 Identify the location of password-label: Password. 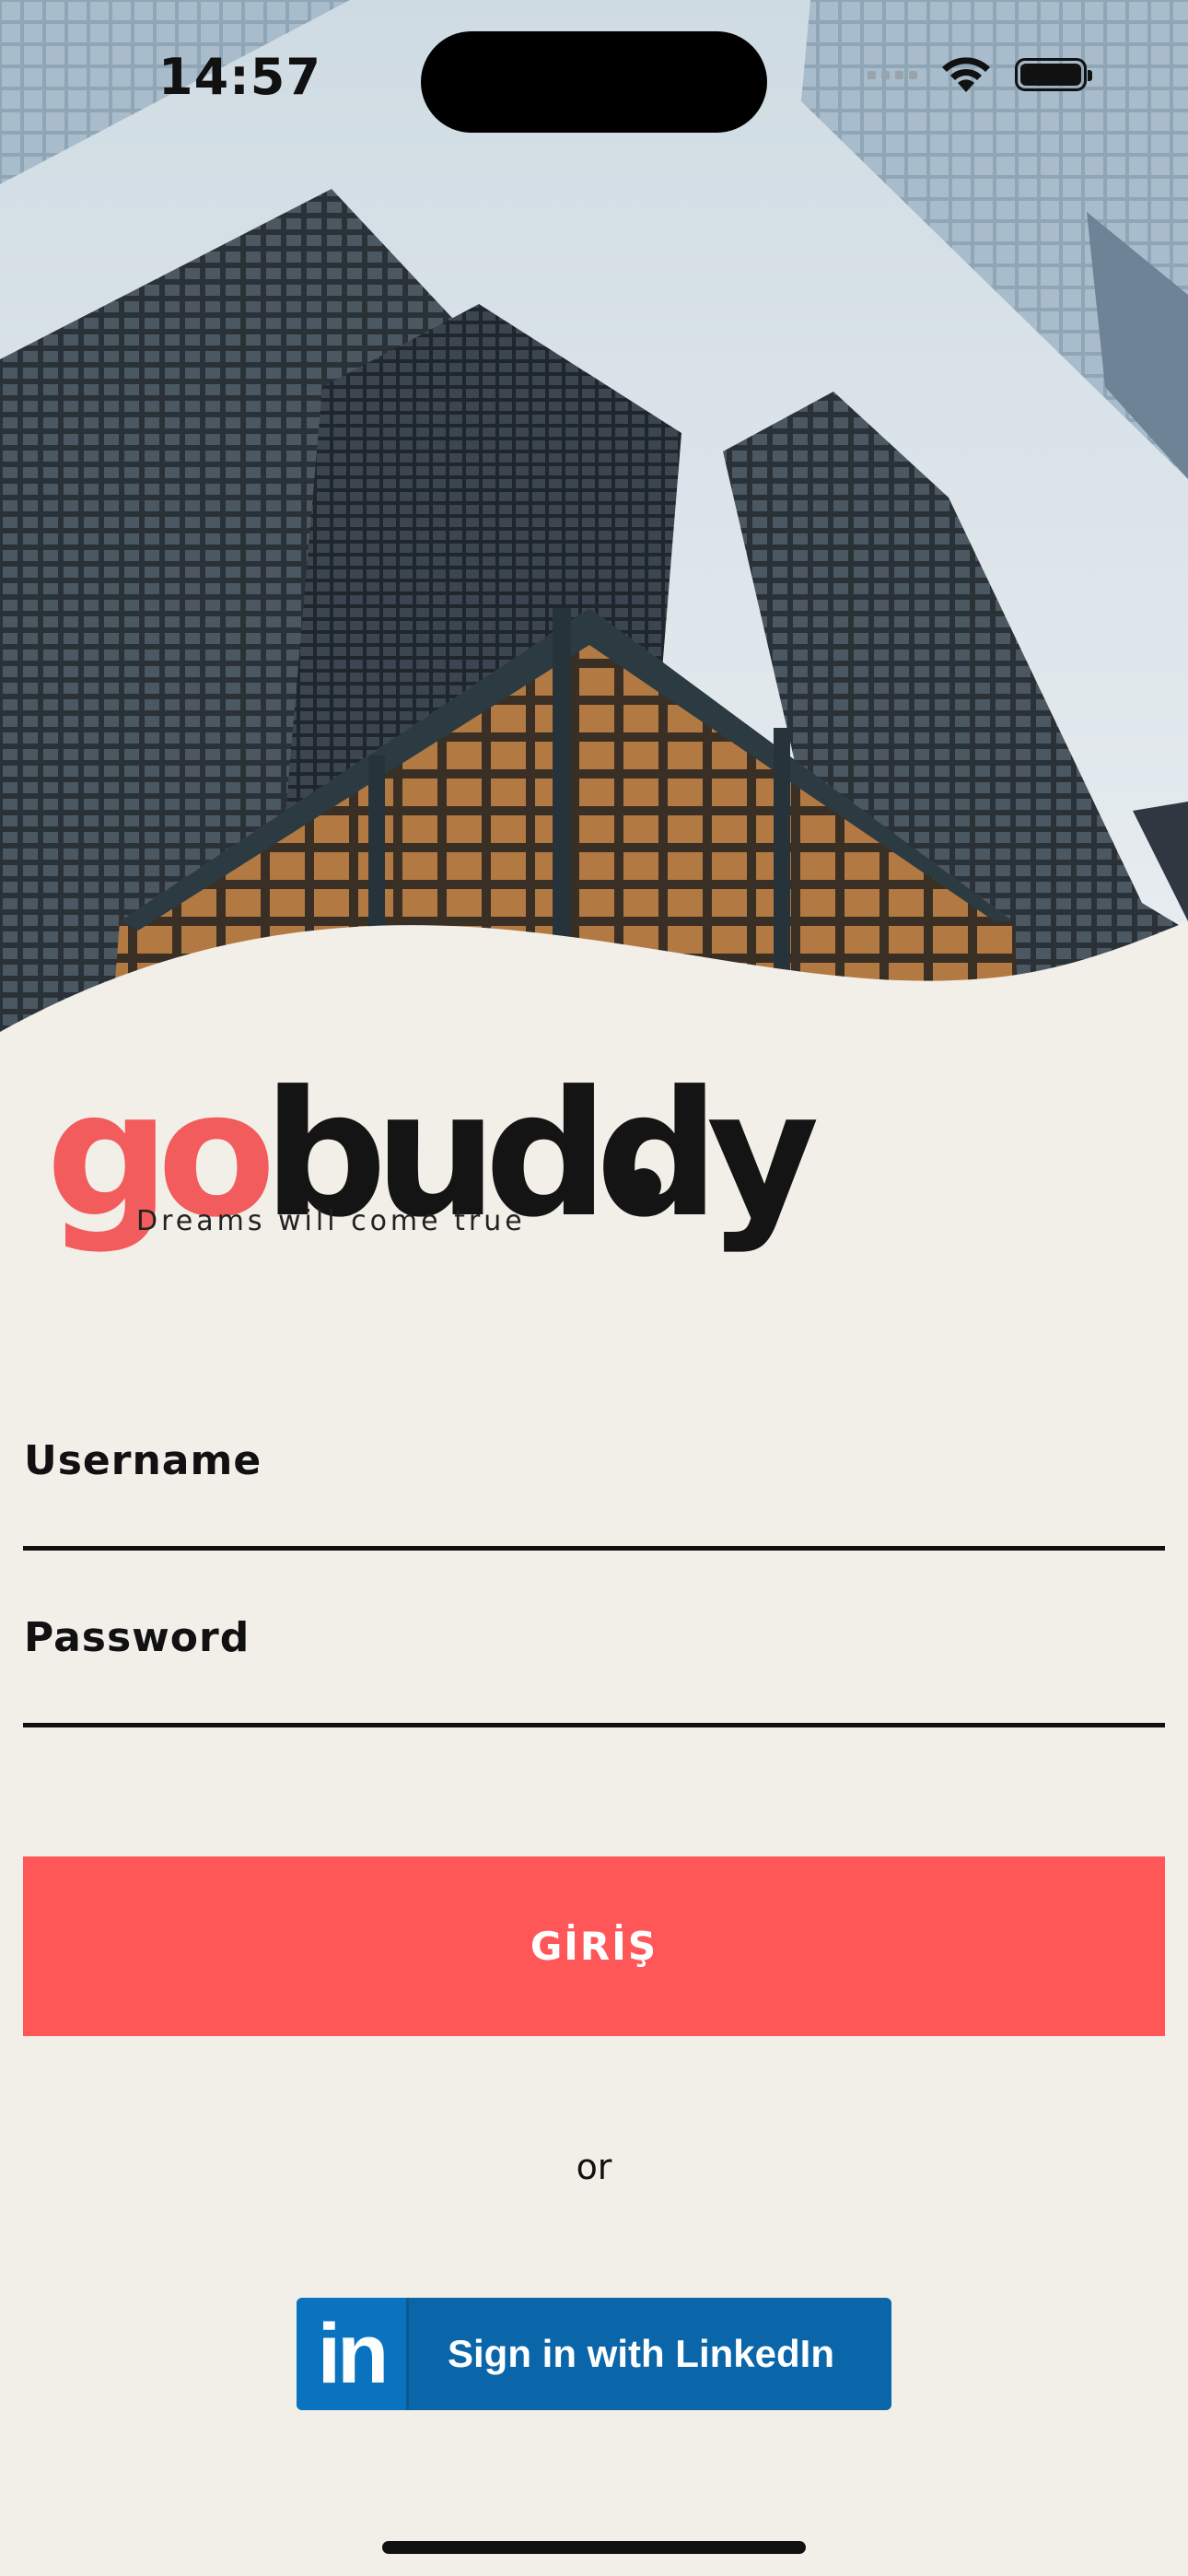
(137, 1637).